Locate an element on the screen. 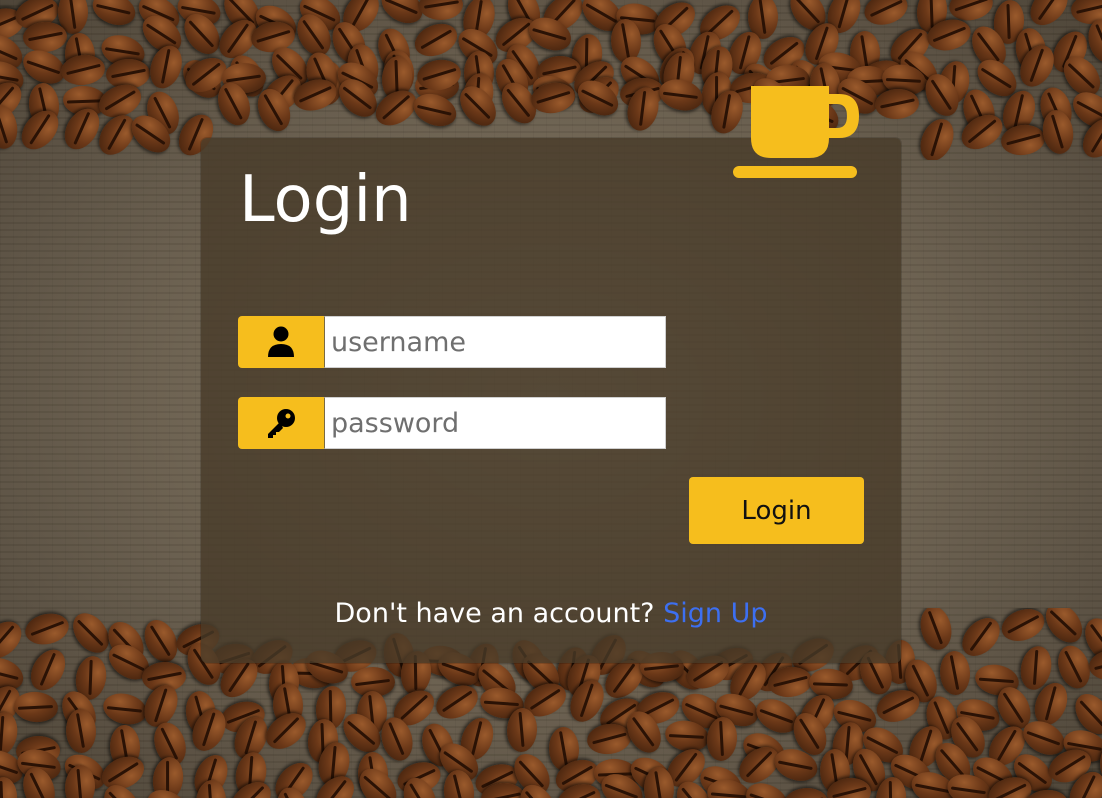 This screenshot has width=1102, height=798. username-icon-box is located at coordinates (281, 342).